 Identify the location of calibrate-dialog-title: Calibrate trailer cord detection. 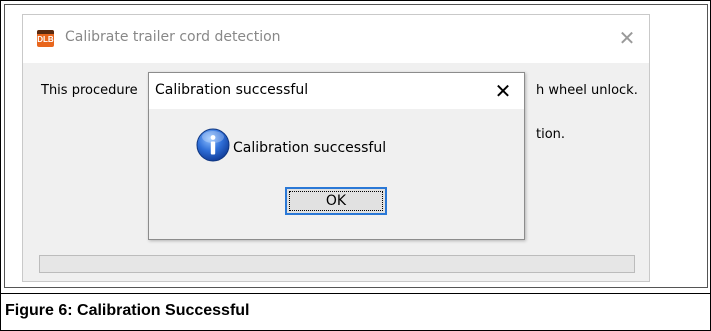
(173, 37).